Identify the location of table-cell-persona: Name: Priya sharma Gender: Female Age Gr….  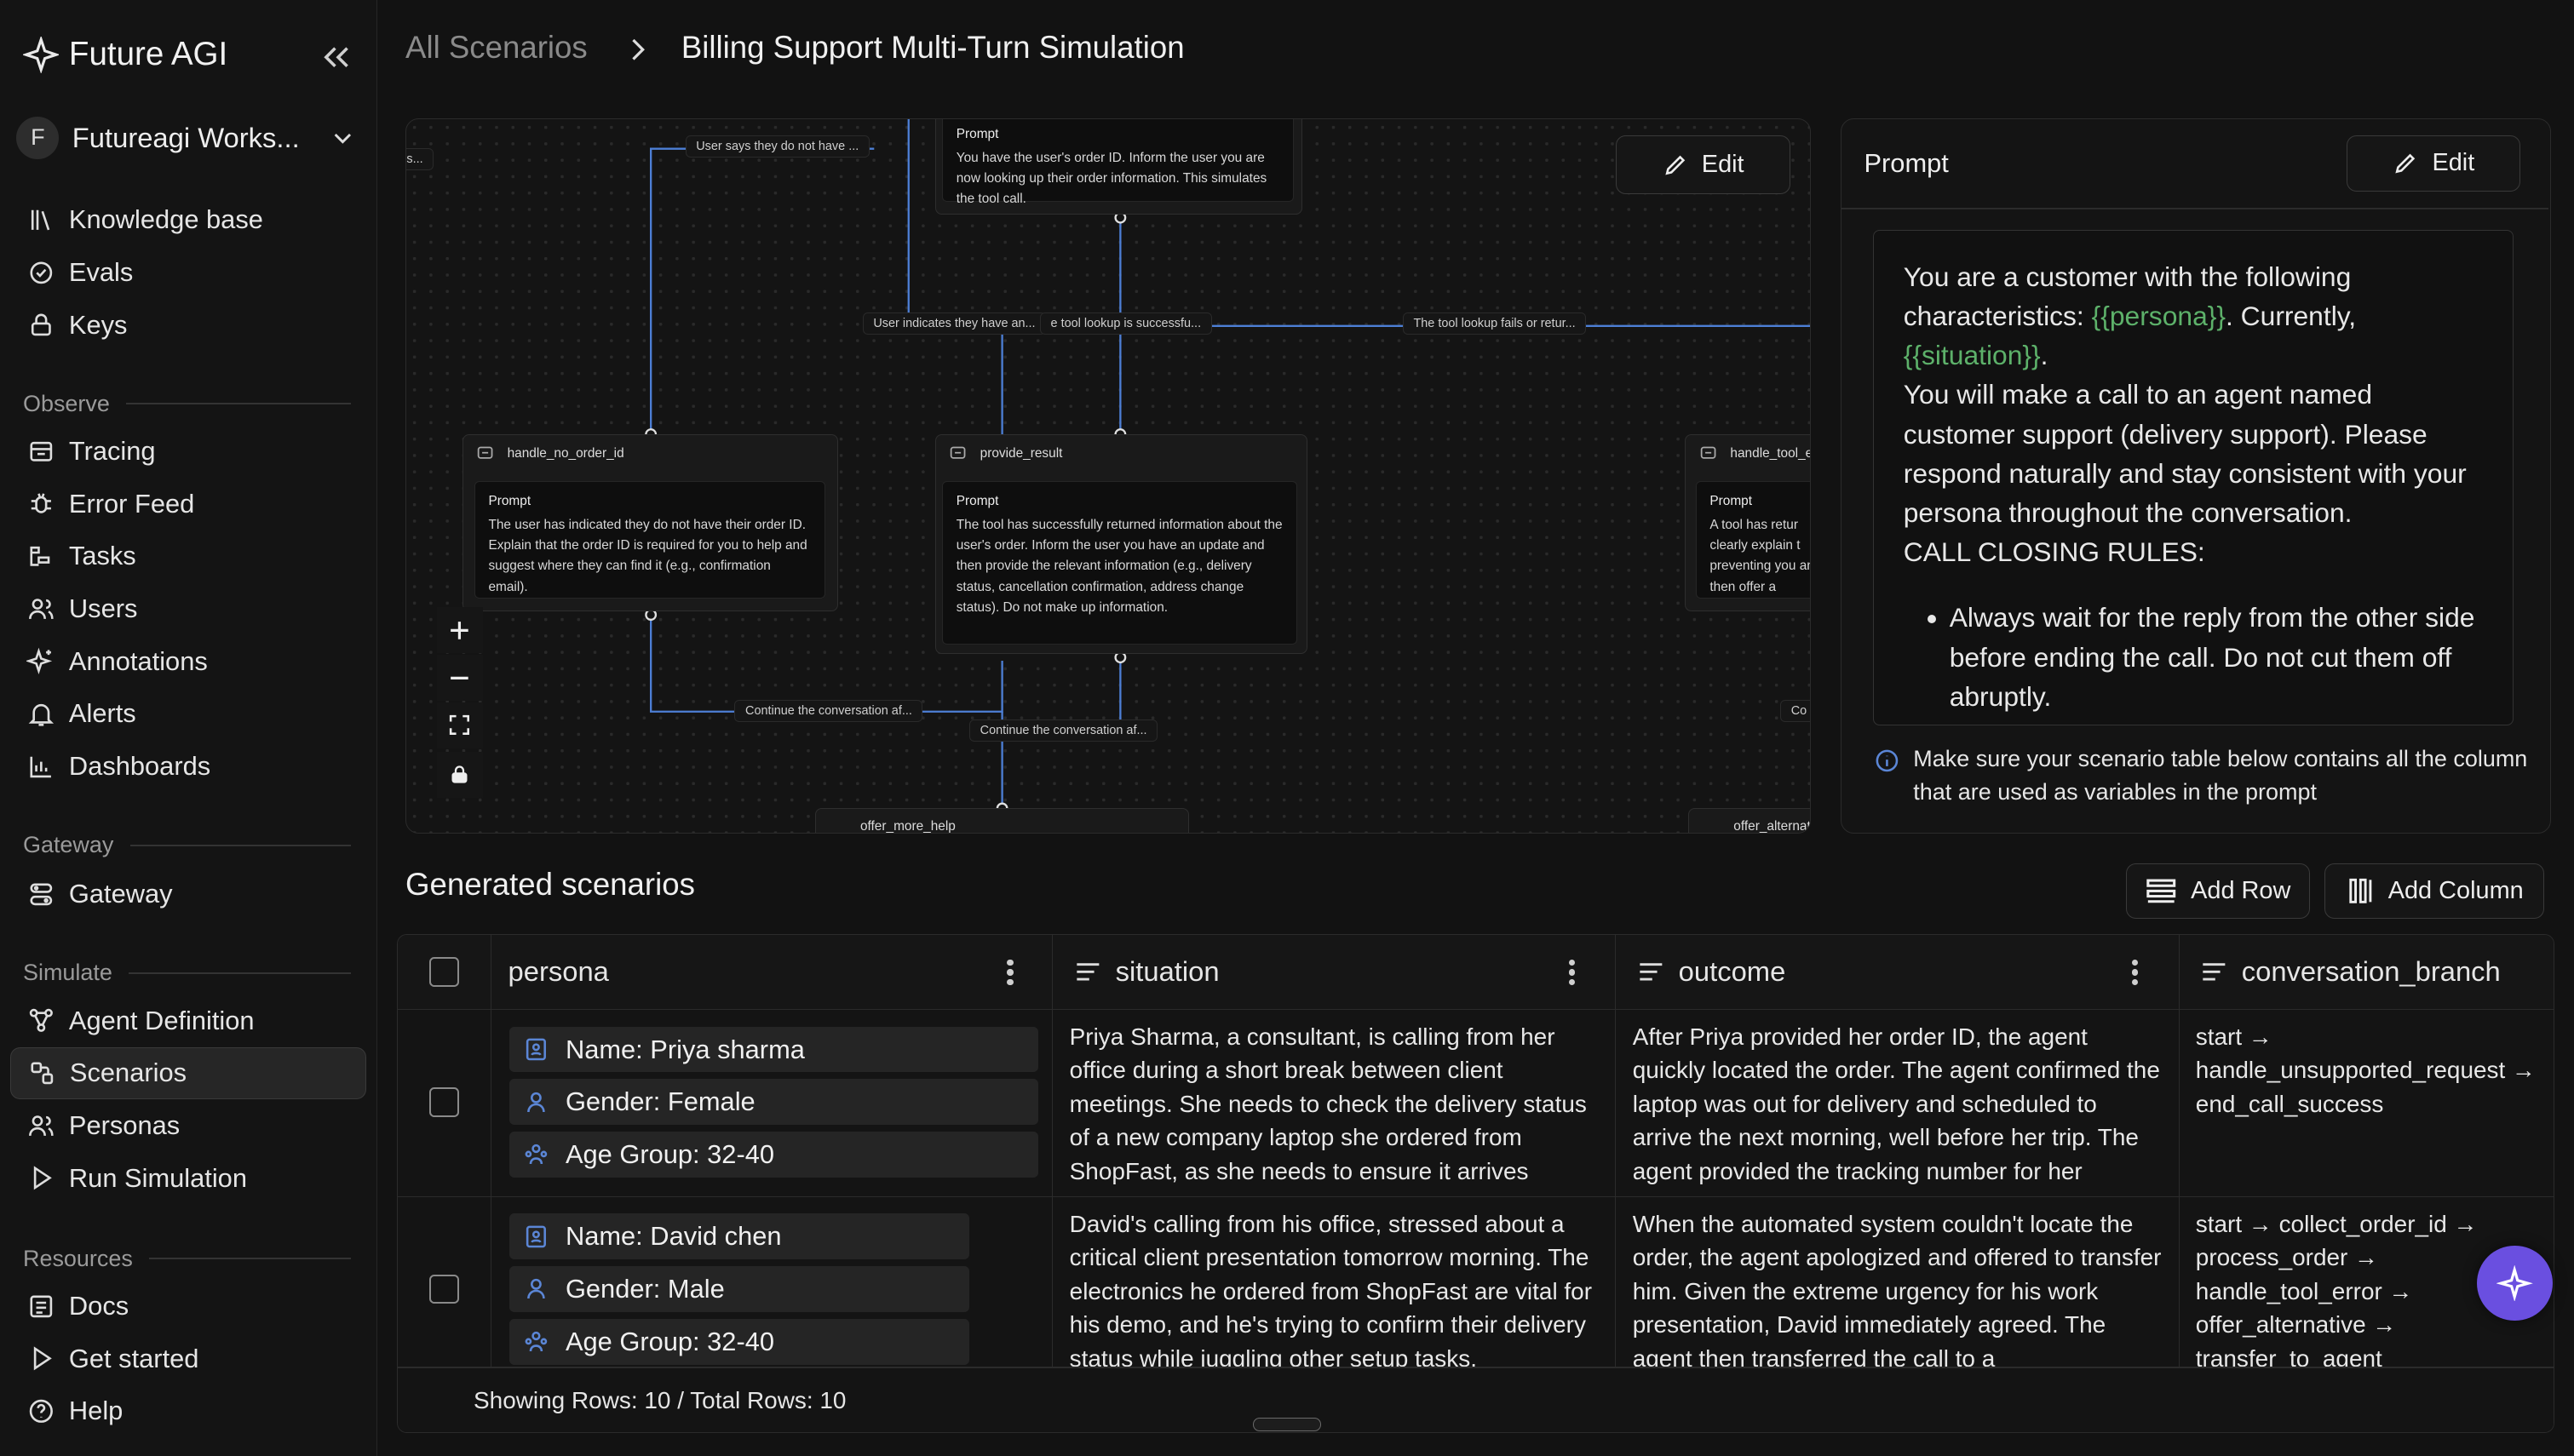
(772, 1104).